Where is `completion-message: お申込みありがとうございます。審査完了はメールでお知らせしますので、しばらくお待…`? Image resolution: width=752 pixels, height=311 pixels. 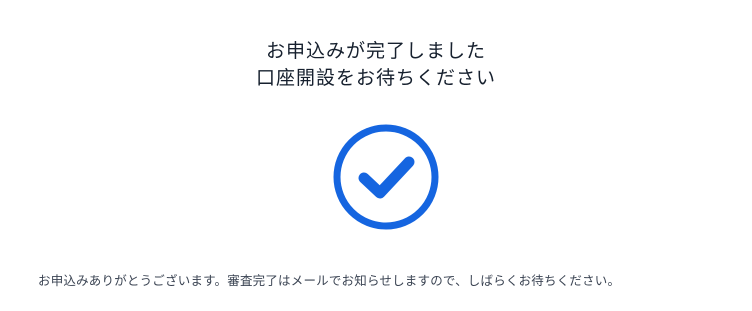
completion-message: お申込みありがとうございます。審査完了はメールでお知らせしますので、しばらくお待… is located at coordinates (329, 280).